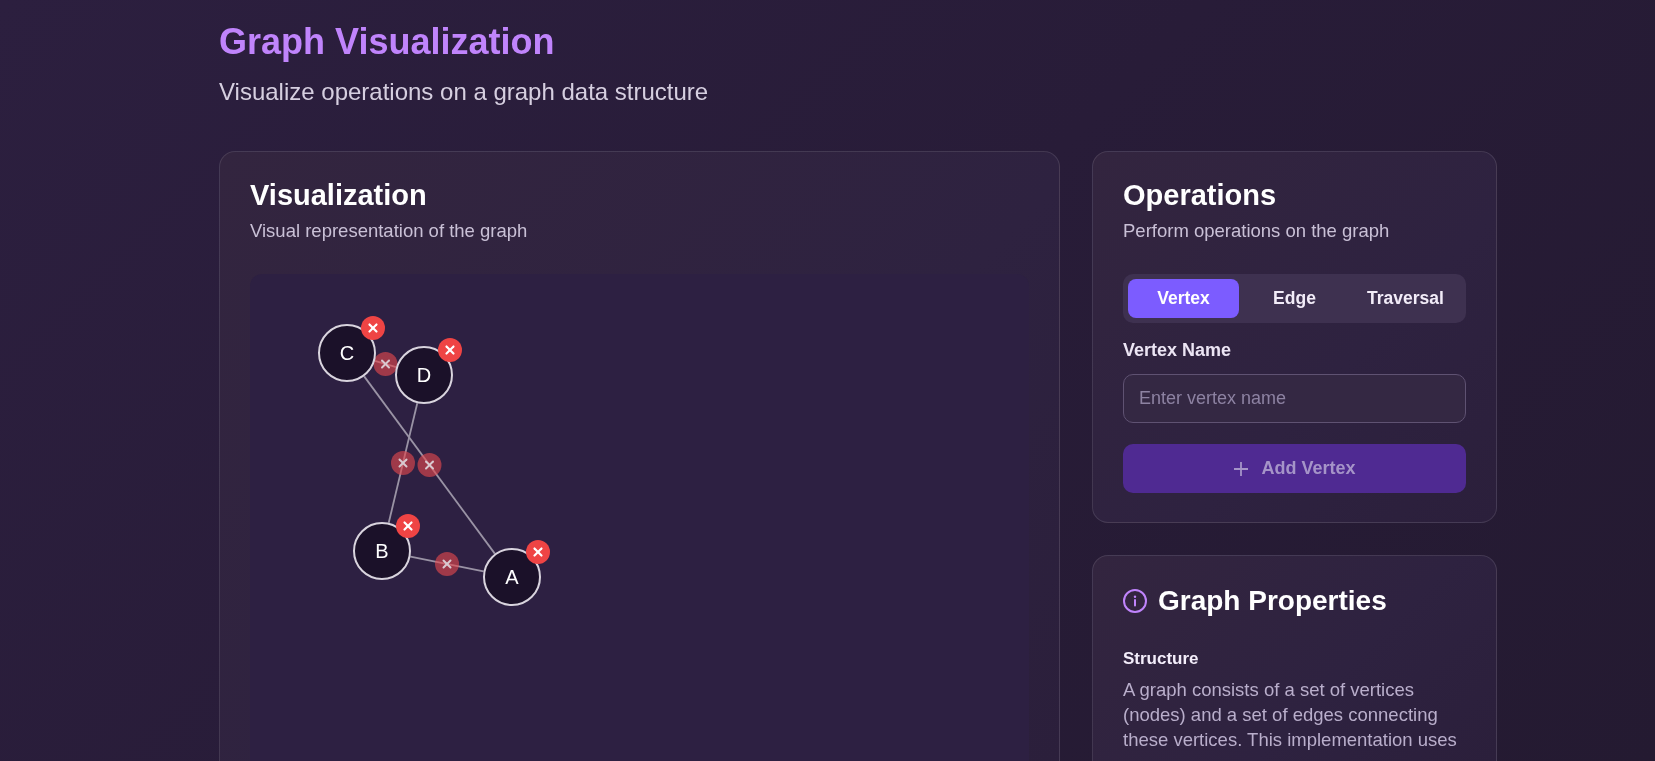 The width and height of the screenshot is (1655, 761). Describe the element at coordinates (1200, 195) in the screenshot. I see `card-title: Operations` at that location.